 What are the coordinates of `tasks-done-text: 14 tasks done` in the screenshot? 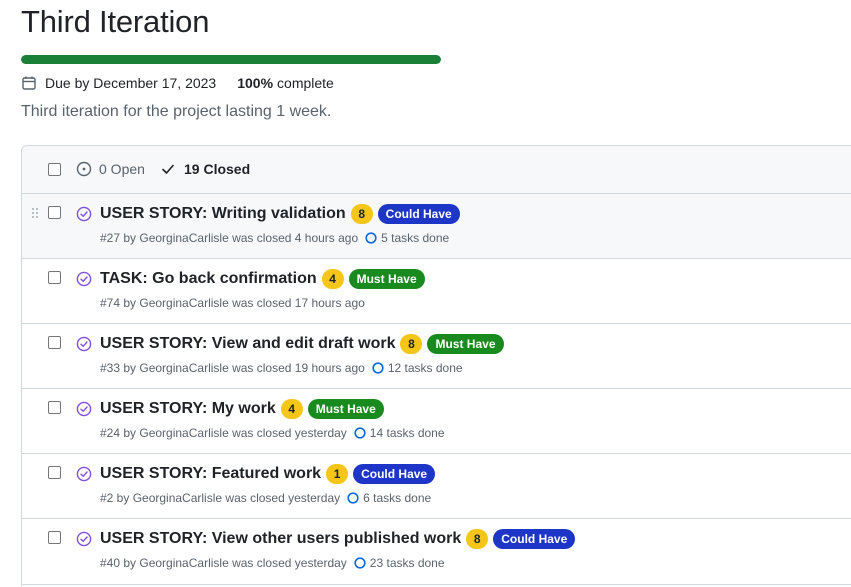 It's located at (407, 433).